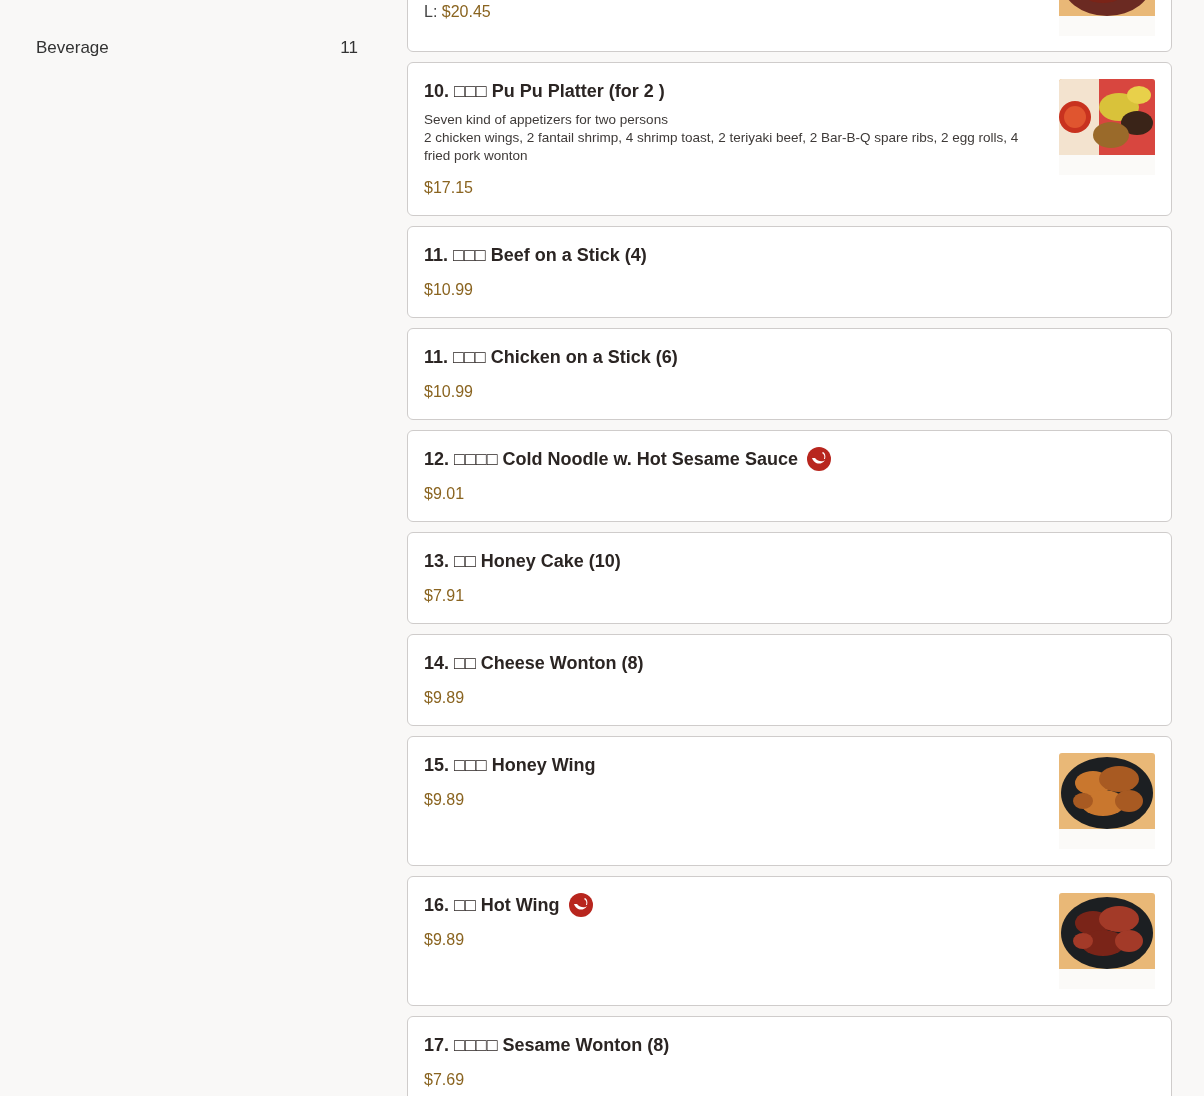  What do you see at coordinates (789, 1056) in the screenshot?
I see `menu-item-card: 17. □□□□ Sesame Wonton (8) $7.69` at bounding box center [789, 1056].